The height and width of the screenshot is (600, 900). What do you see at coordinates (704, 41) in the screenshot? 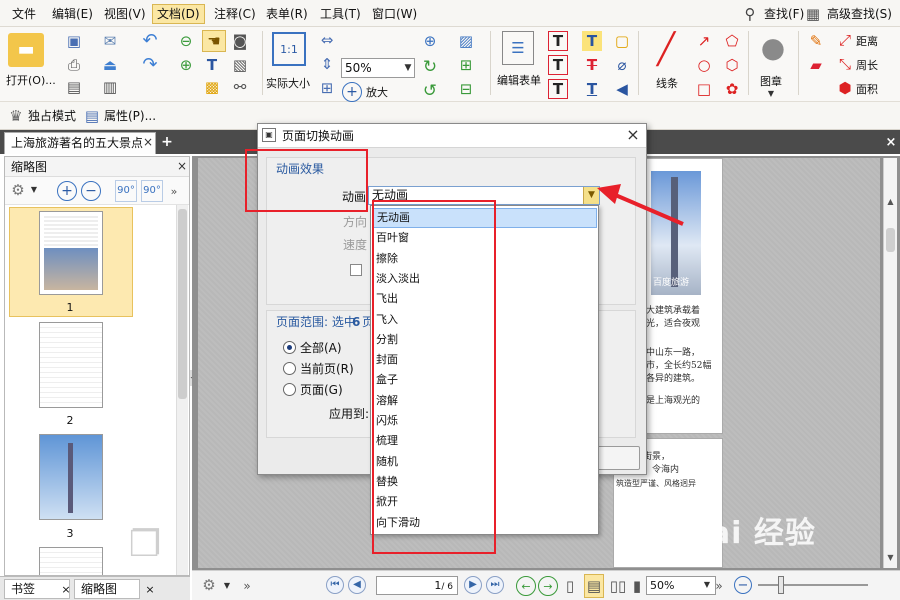
I see `arrow-tool-icon: ↗` at bounding box center [704, 41].